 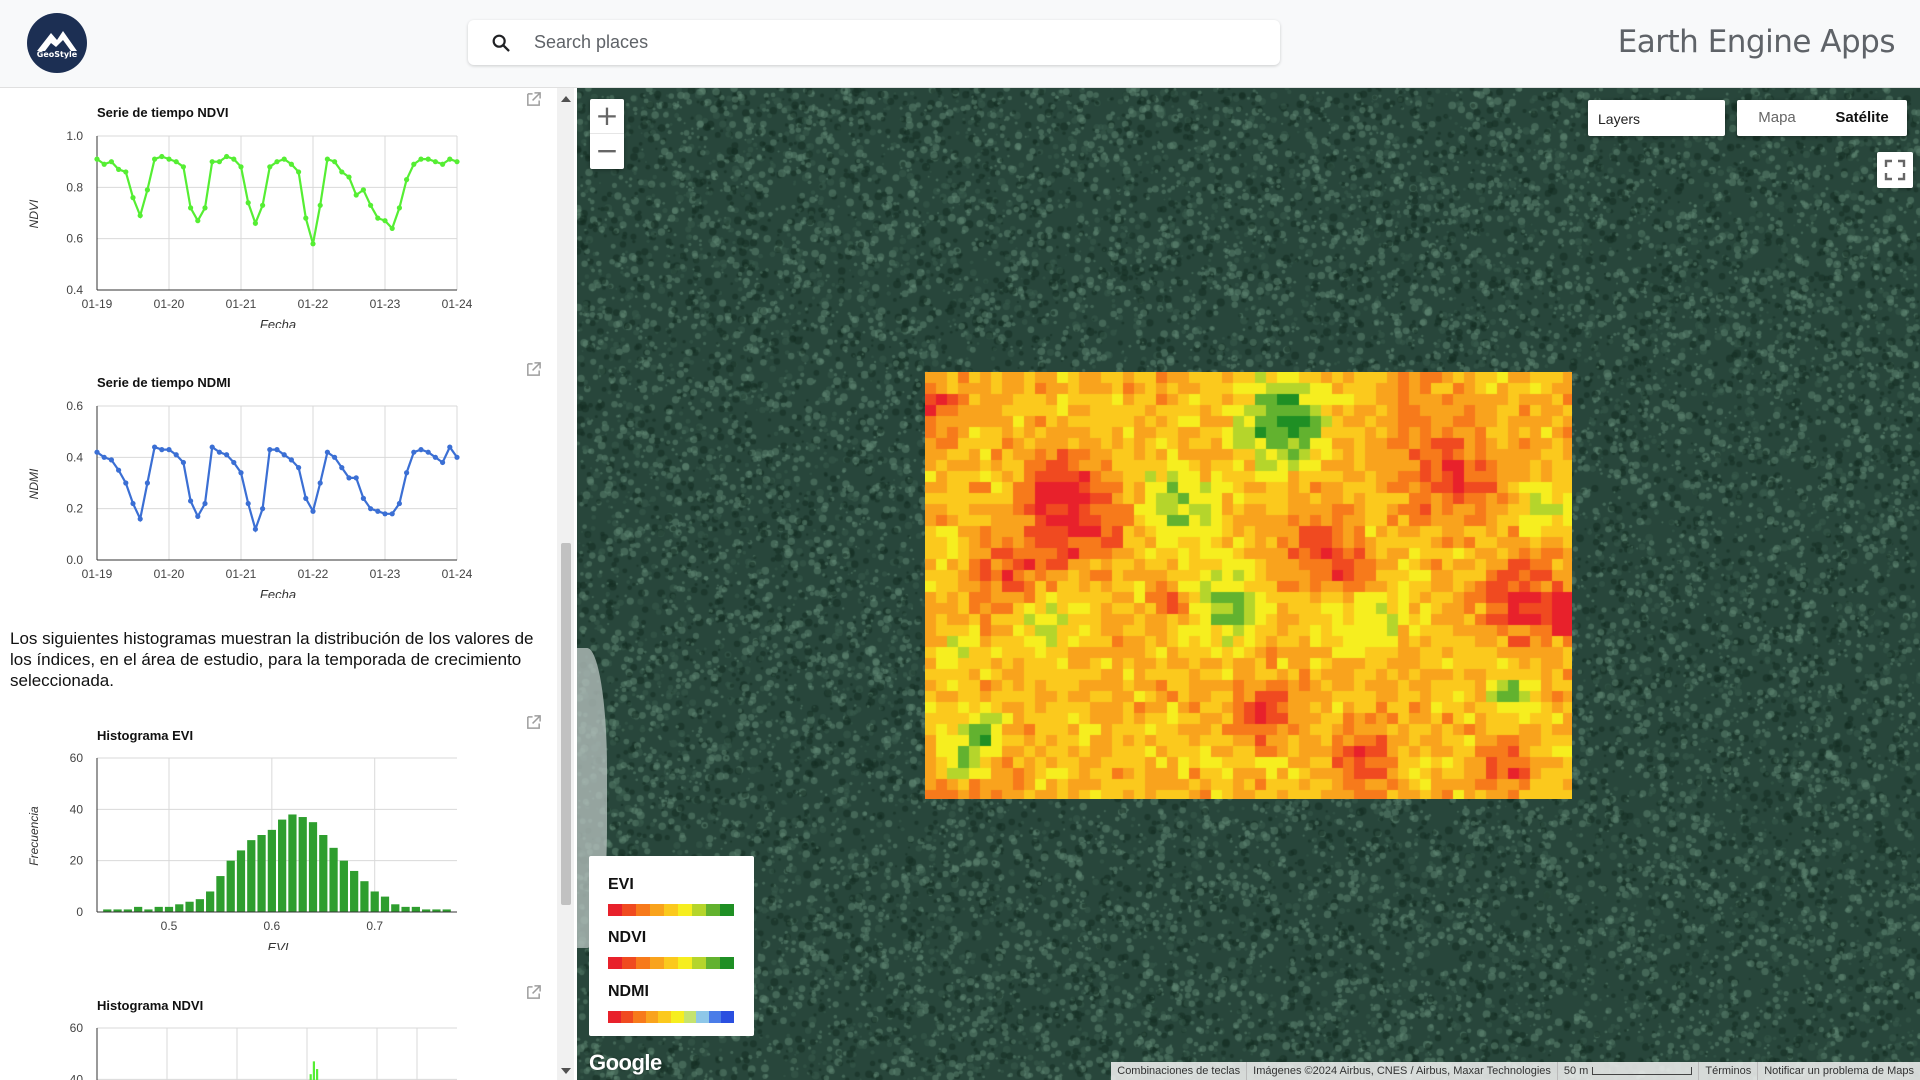 What do you see at coordinates (1656, 118) in the screenshot?
I see `layers-button: Layers` at bounding box center [1656, 118].